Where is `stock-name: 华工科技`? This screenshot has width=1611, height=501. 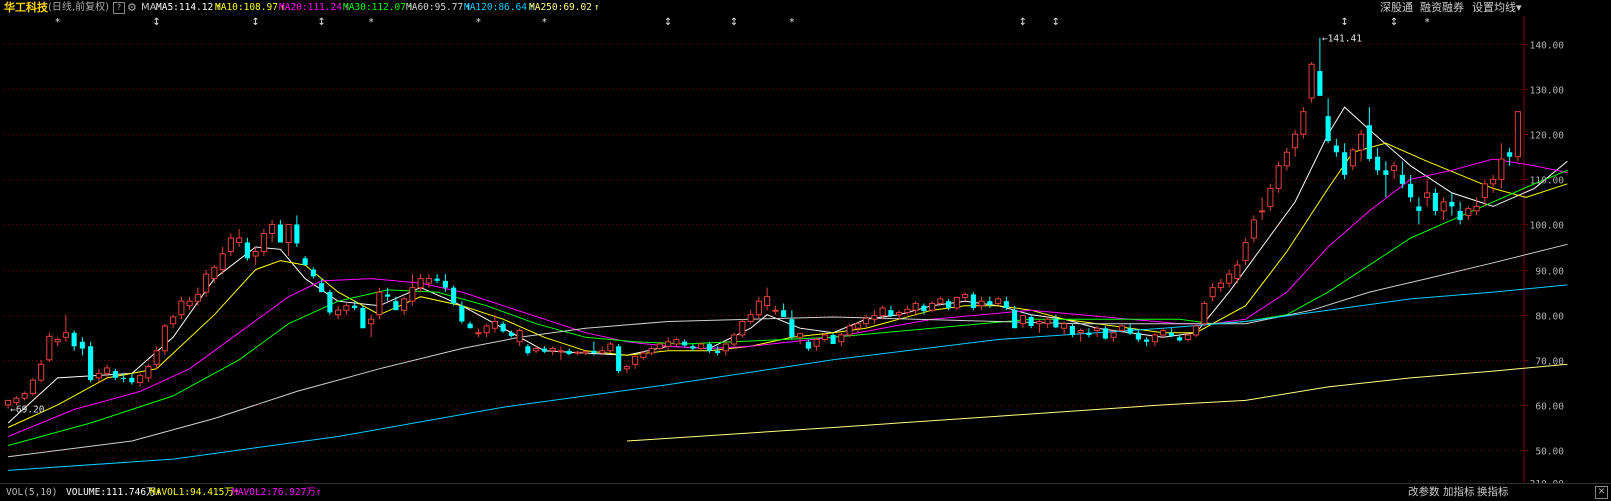 stock-name: 华工科技 is located at coordinates (26, 8).